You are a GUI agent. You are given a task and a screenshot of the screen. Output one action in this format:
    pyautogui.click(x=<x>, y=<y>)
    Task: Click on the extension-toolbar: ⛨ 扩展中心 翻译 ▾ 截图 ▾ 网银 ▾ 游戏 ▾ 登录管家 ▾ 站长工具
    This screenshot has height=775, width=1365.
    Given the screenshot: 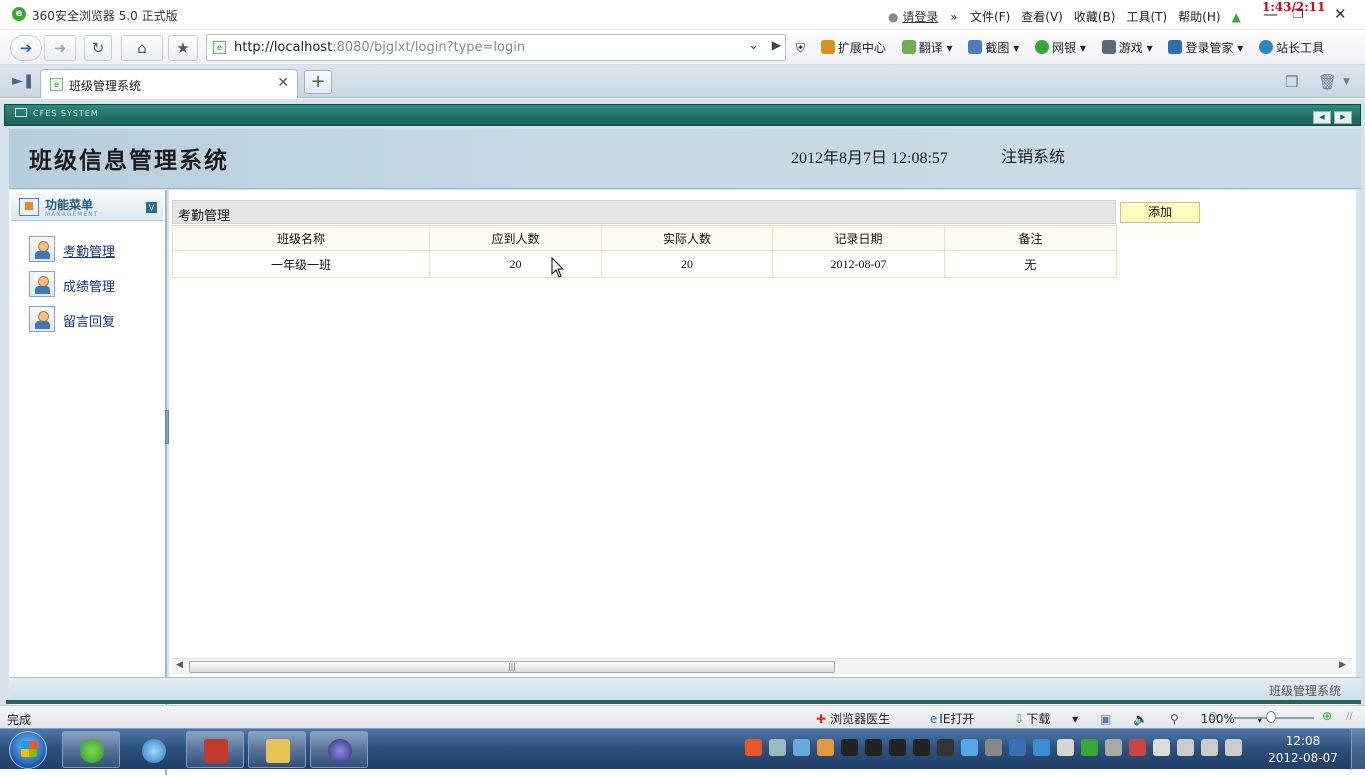 What is the action you would take?
    pyautogui.click(x=1066, y=47)
    